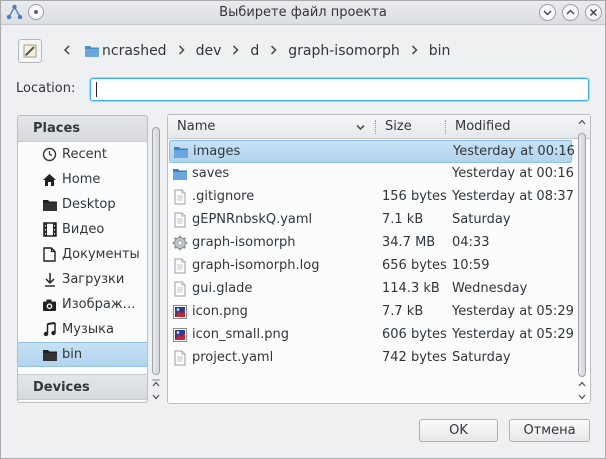 The height and width of the screenshot is (459, 606). Describe the element at coordinates (156, 251) in the screenshot. I see `places-scrollbar-thumb` at that location.